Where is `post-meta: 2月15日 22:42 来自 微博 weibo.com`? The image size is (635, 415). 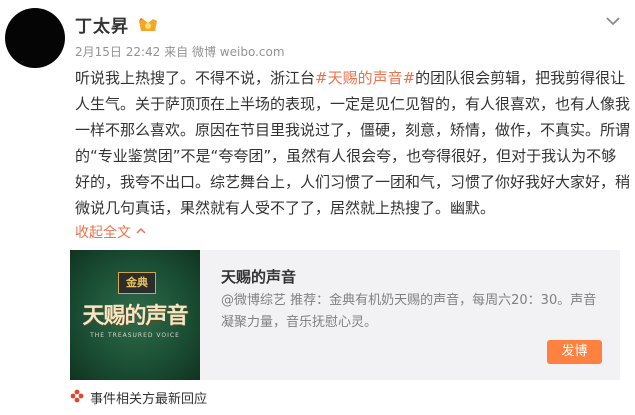
post-meta: 2月15日 22:42 来自 微博 weibo.com is located at coordinates (180, 51).